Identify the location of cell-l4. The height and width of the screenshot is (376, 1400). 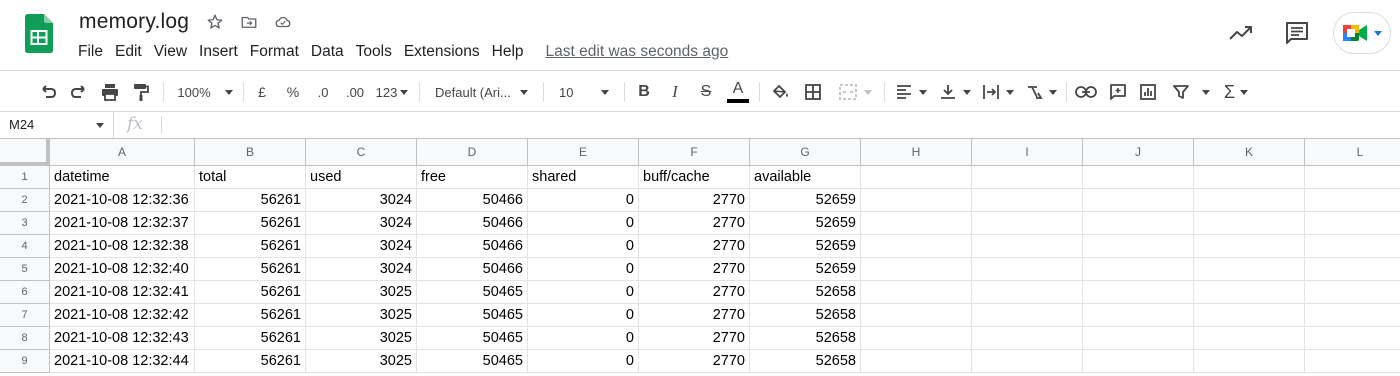
(1352, 246).